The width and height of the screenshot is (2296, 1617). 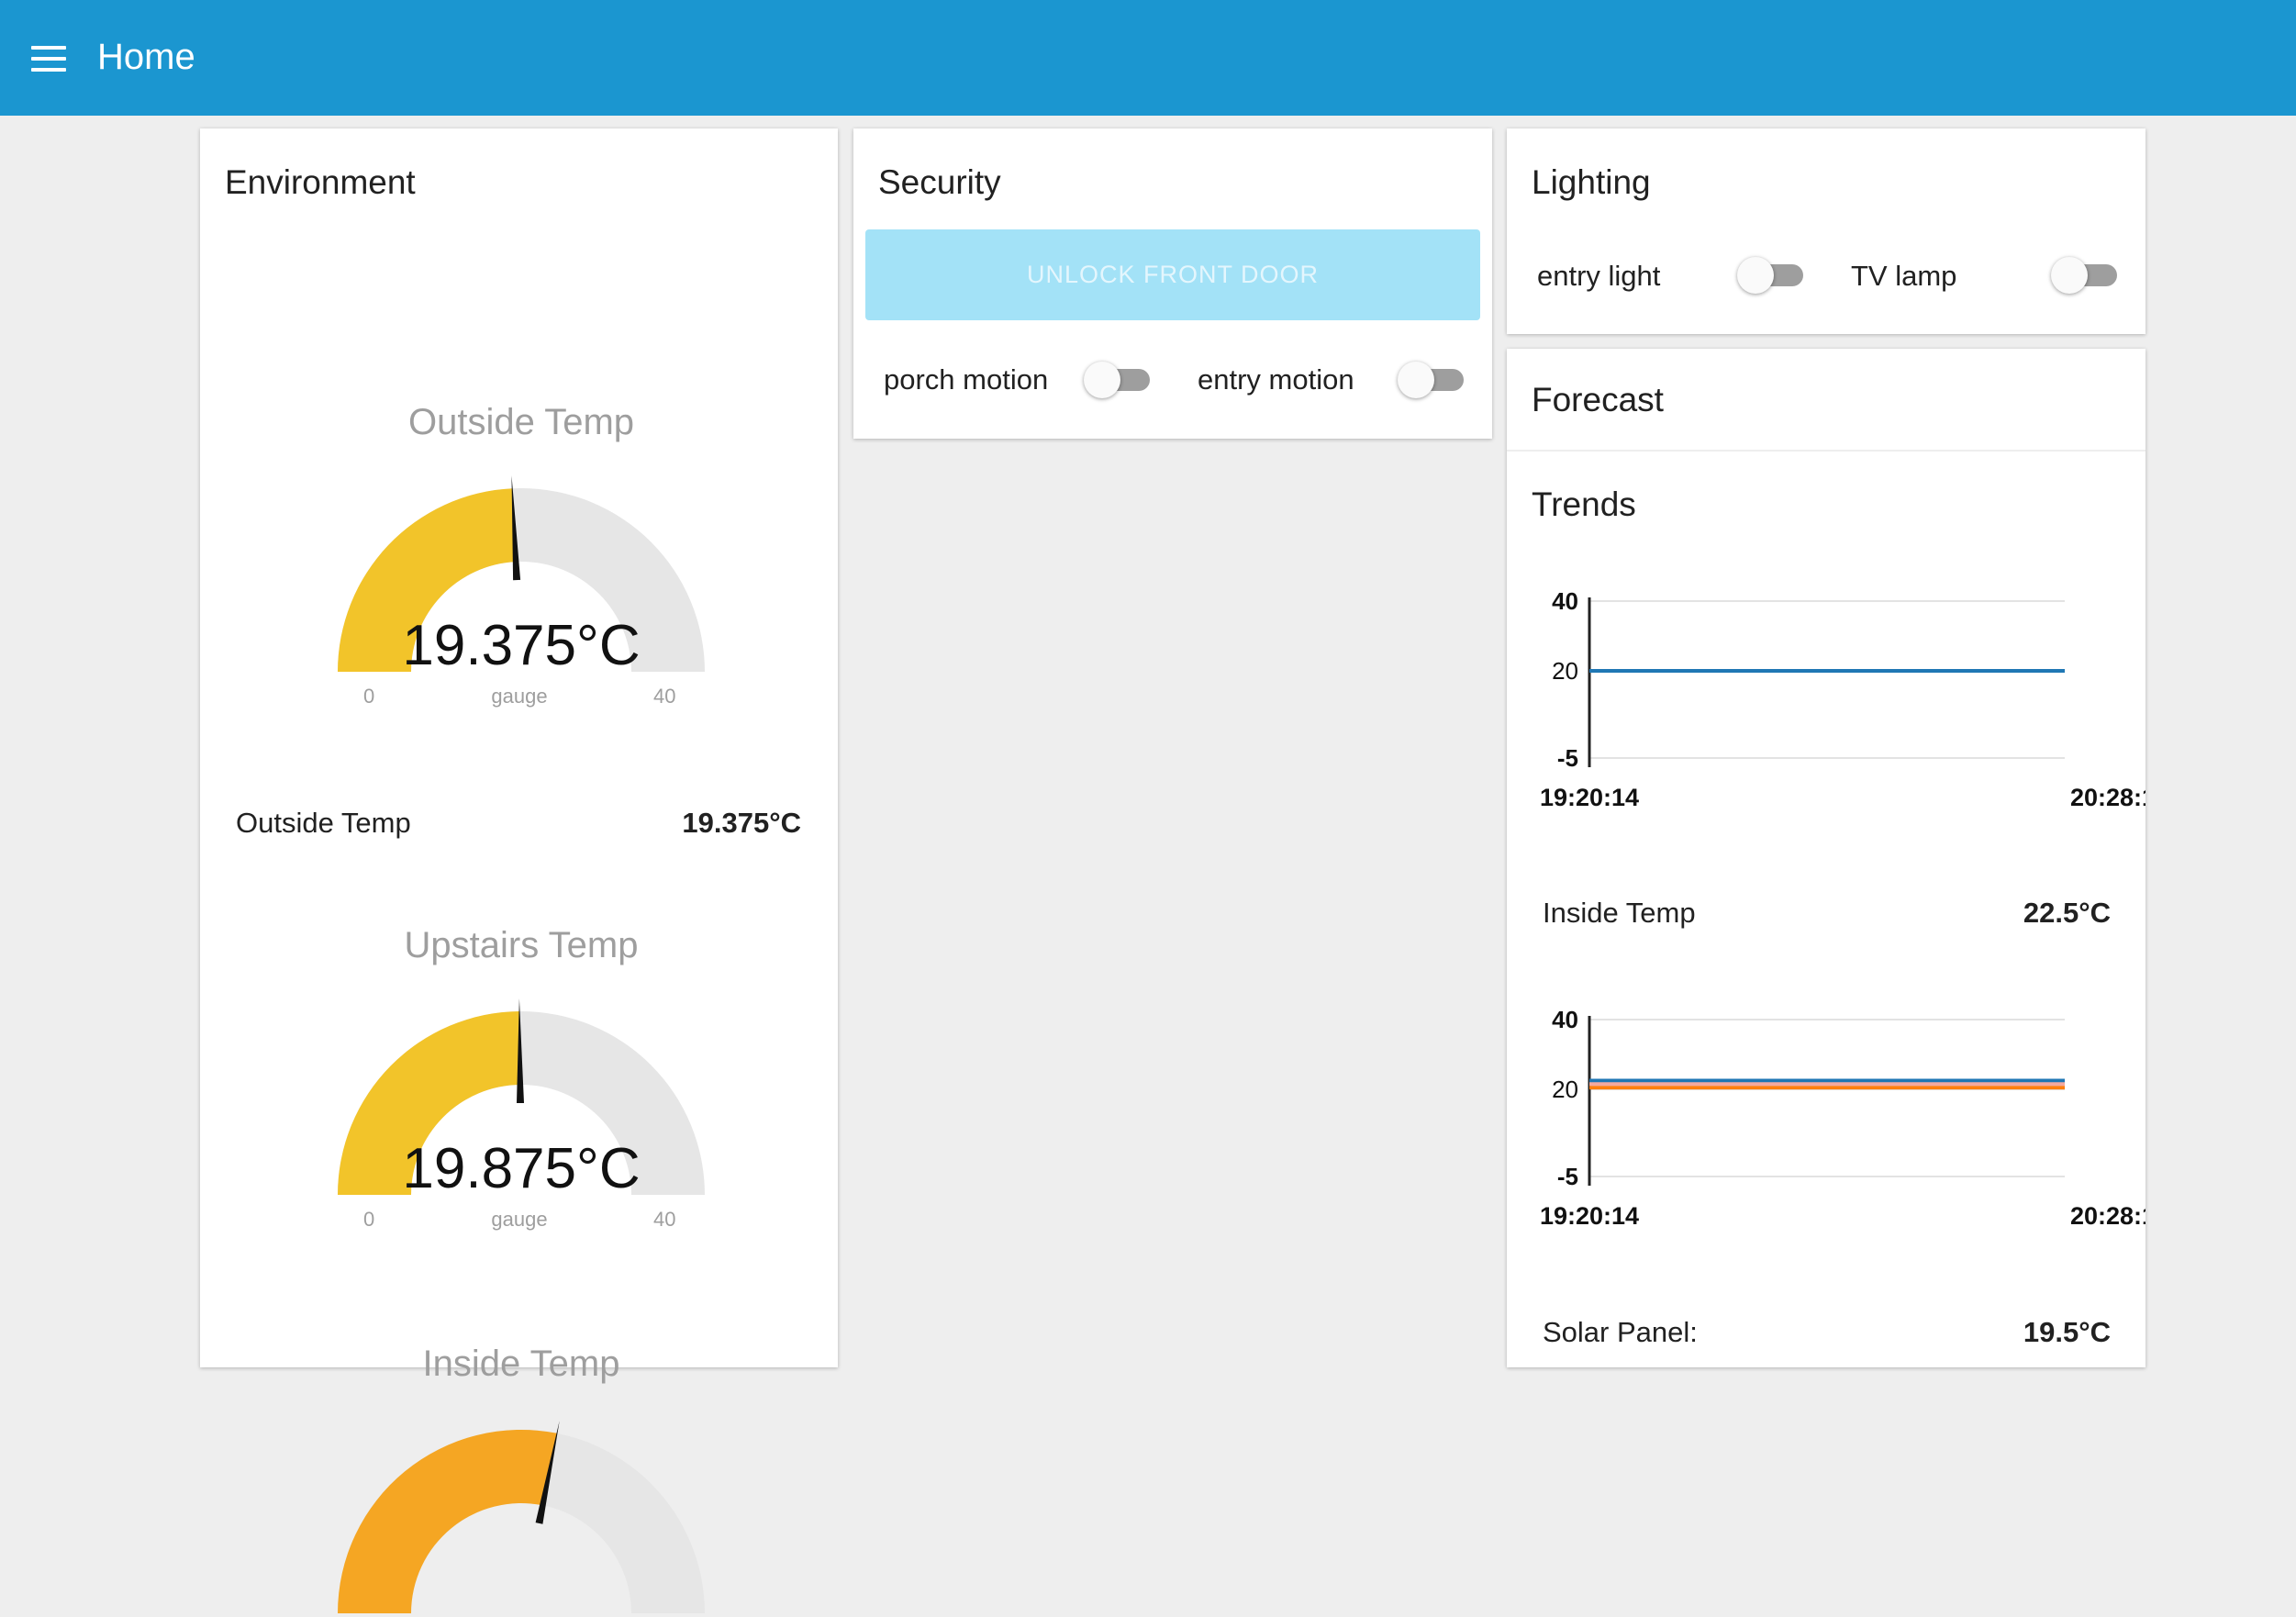 I want to click on entry-light-switch, so click(x=1771, y=275).